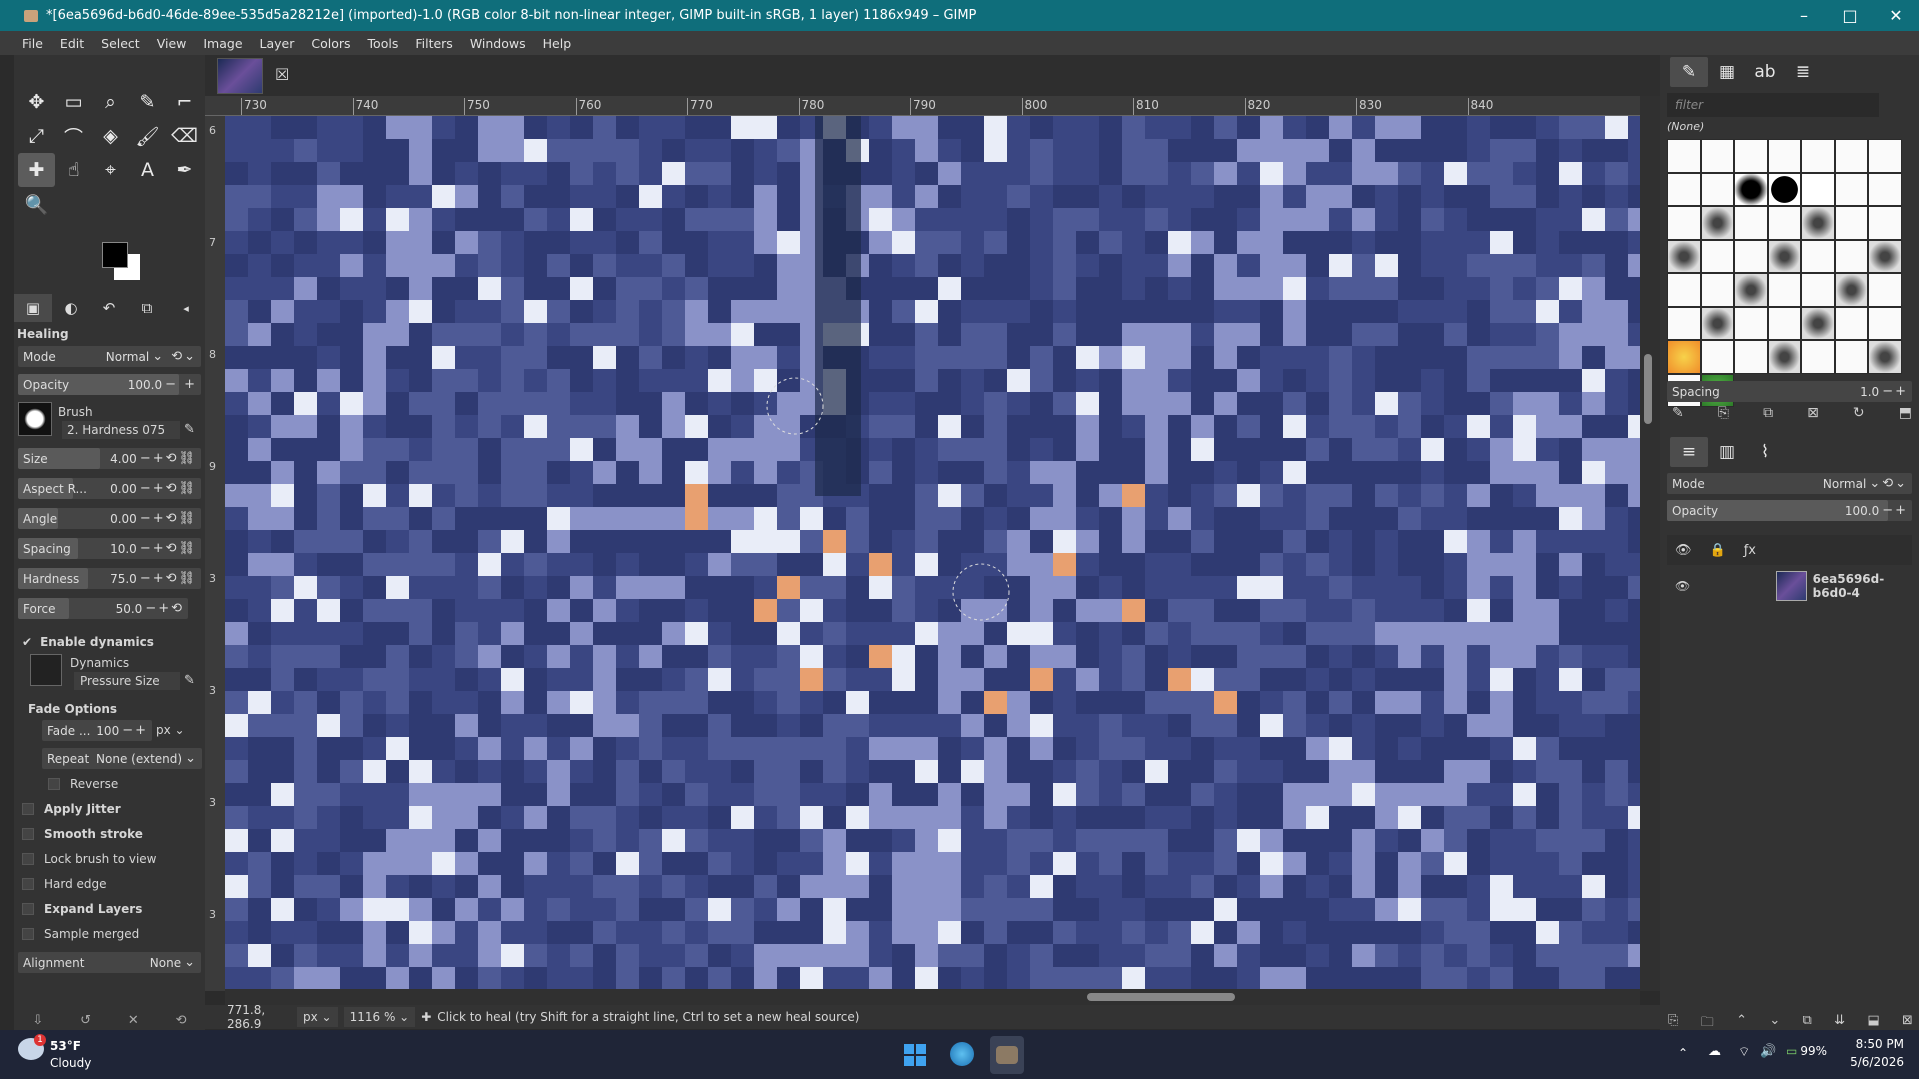 This screenshot has width=1919, height=1079. I want to click on menu-help: Help, so click(557, 43).